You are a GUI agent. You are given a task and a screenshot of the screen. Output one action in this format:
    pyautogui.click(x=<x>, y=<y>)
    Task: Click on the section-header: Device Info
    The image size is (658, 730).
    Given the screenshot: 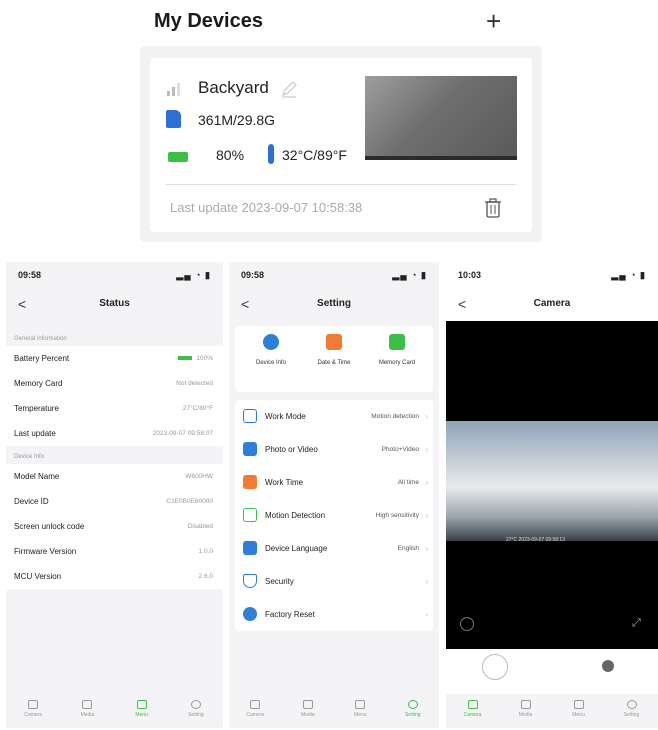 What is the action you would take?
    pyautogui.click(x=114, y=457)
    